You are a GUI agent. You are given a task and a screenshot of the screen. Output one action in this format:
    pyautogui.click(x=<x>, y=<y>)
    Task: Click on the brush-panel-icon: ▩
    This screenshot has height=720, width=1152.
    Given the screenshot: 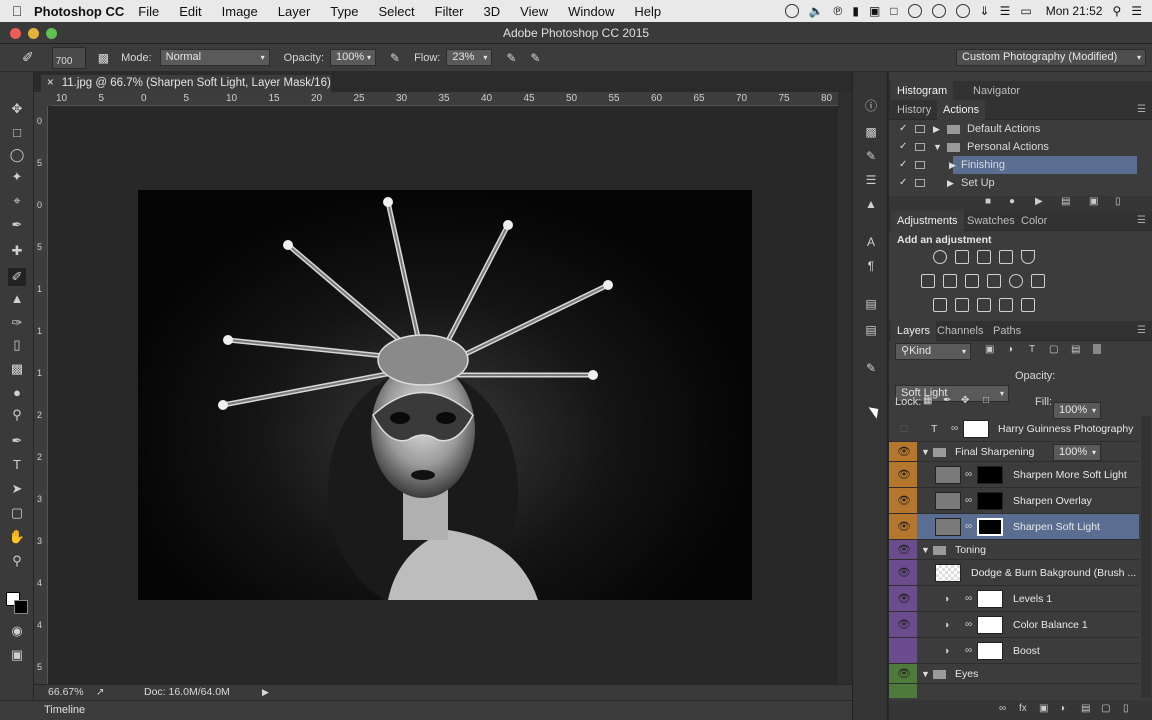 What is the action you would take?
    pyautogui.click(x=103, y=58)
    